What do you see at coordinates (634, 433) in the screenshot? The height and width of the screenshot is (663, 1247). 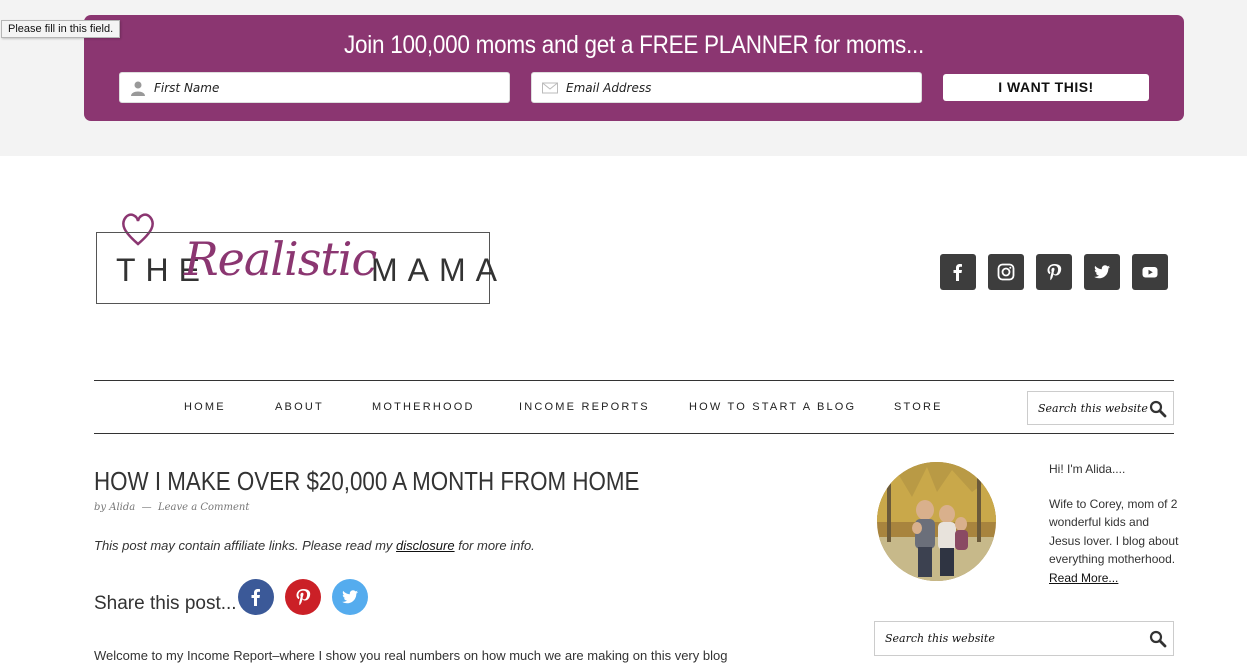 I see `nav-bottom-divider` at bounding box center [634, 433].